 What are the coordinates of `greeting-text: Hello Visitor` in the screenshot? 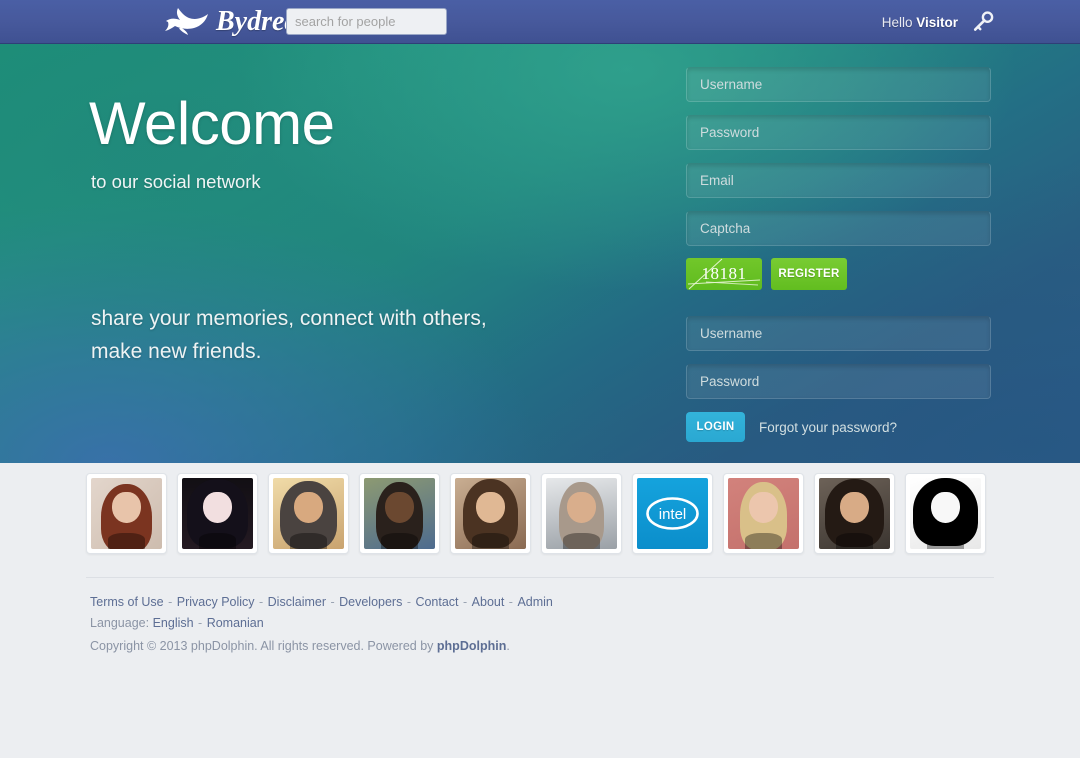 It's located at (920, 22).